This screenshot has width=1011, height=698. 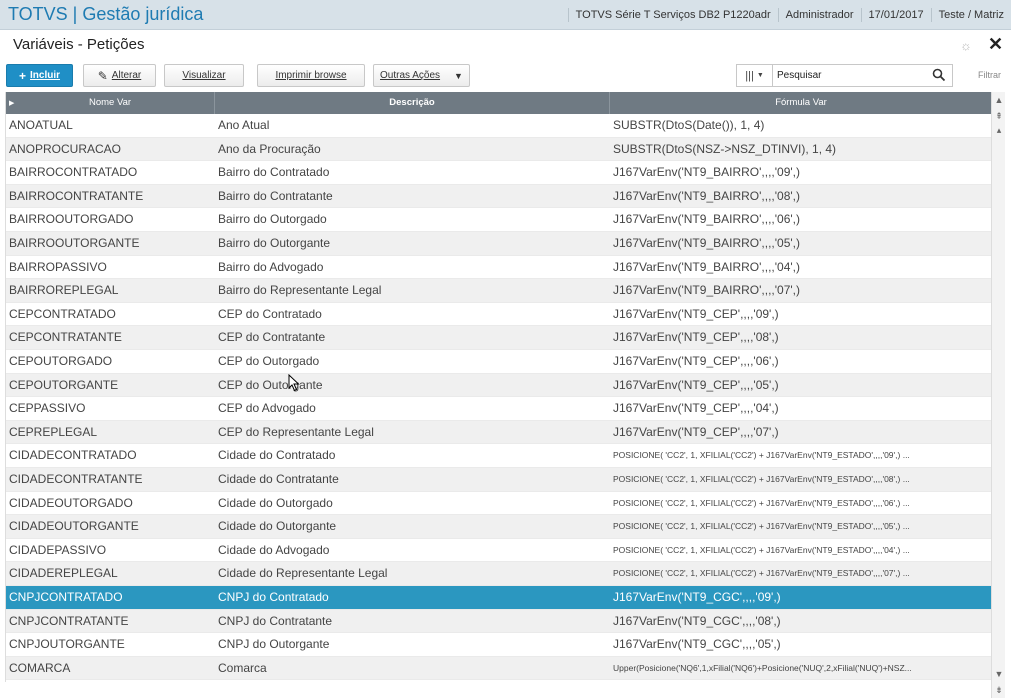 I want to click on cell-nome-var: BAIRROPASSIVO, so click(x=58, y=266).